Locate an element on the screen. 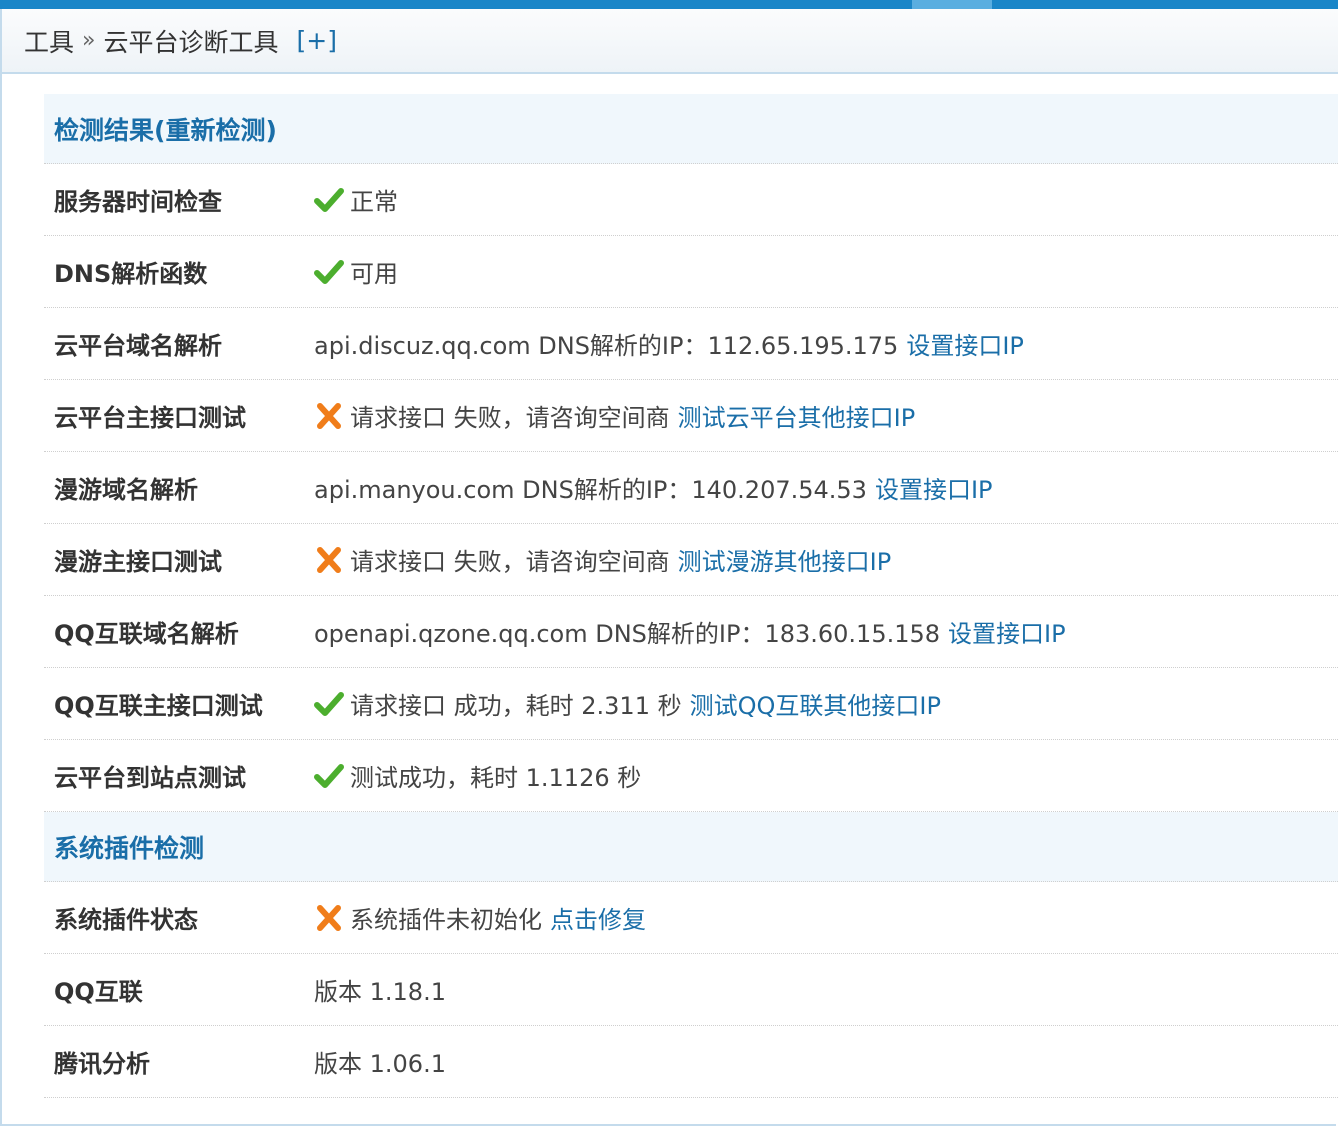 The image size is (1338, 1128). row-value: 请求接口 成功，耗时 2.311 秒测试QQ互联其他接口IP is located at coordinates (627, 703).